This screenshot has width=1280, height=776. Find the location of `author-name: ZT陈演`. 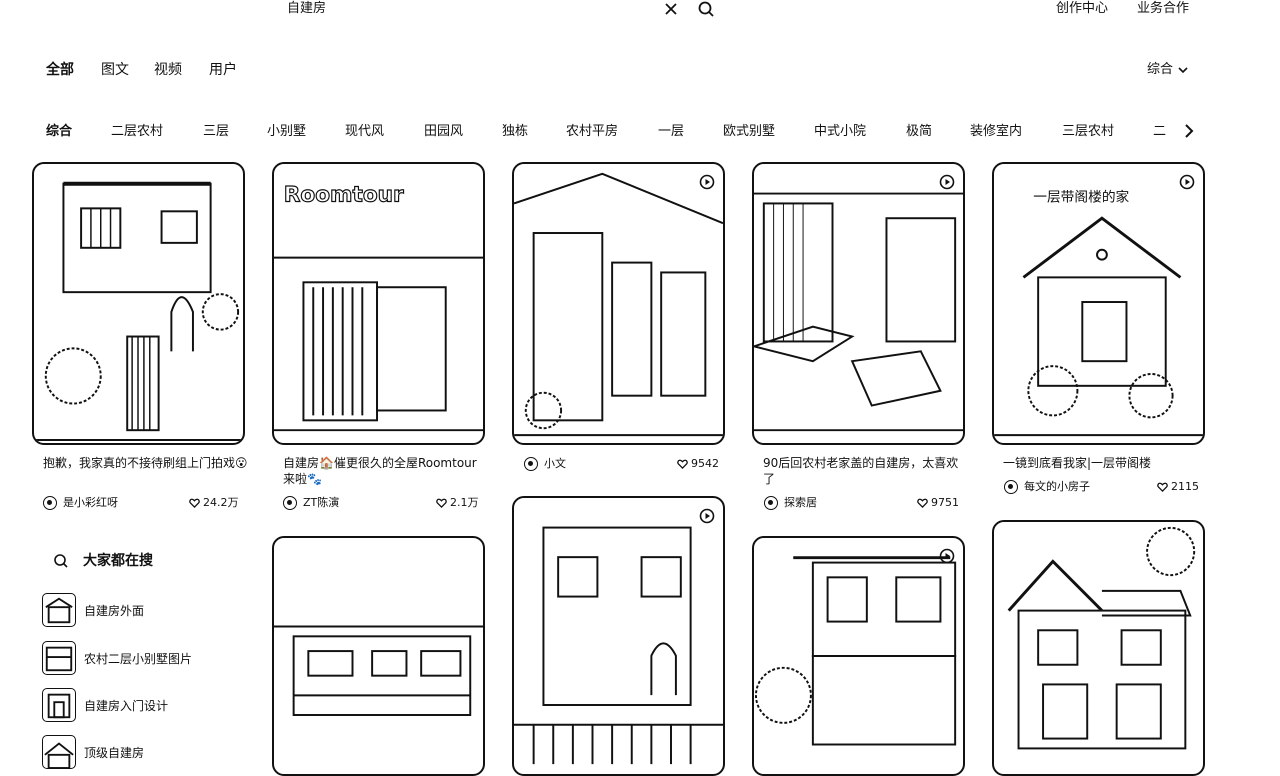

author-name: ZT陈演 is located at coordinates (321, 502).